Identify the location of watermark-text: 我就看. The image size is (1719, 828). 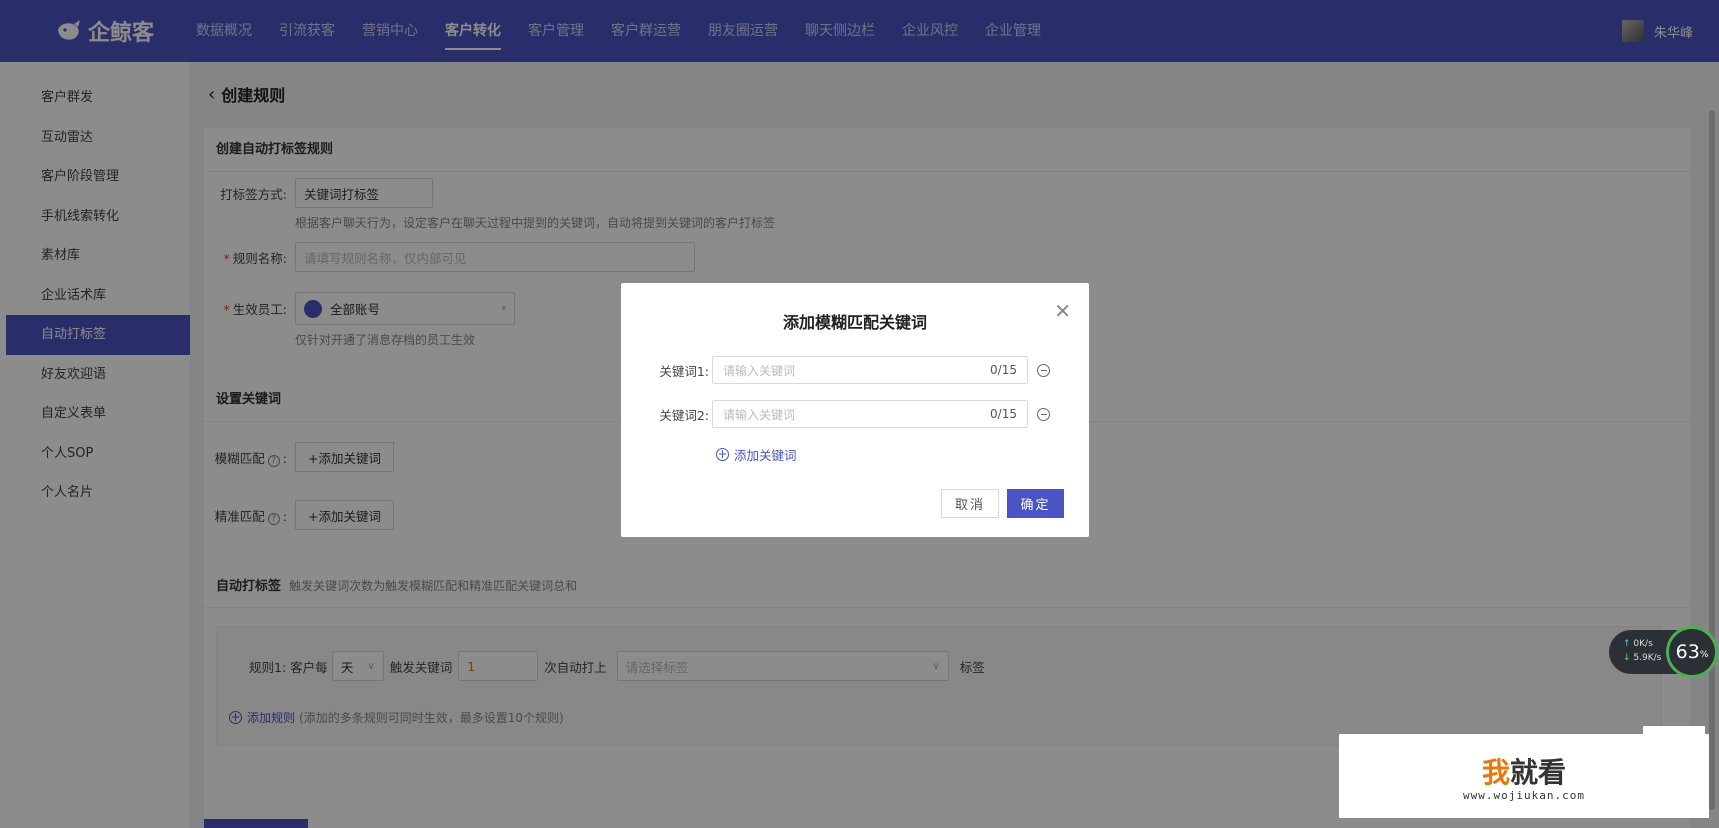
(1524, 771).